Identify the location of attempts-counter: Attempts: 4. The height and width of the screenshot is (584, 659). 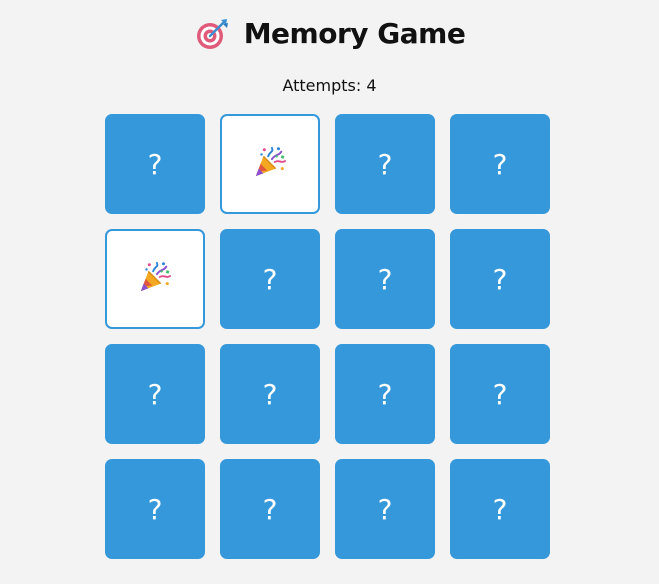
(329, 85).